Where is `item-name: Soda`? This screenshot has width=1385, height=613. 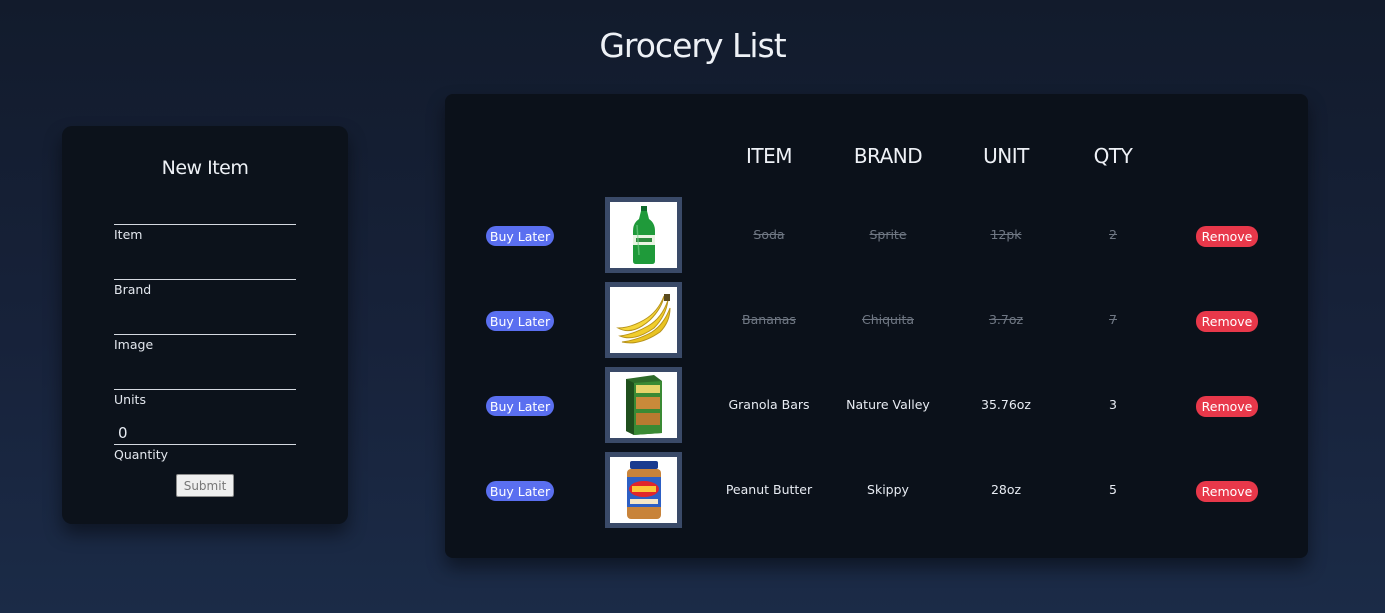 item-name: Soda is located at coordinates (769, 234).